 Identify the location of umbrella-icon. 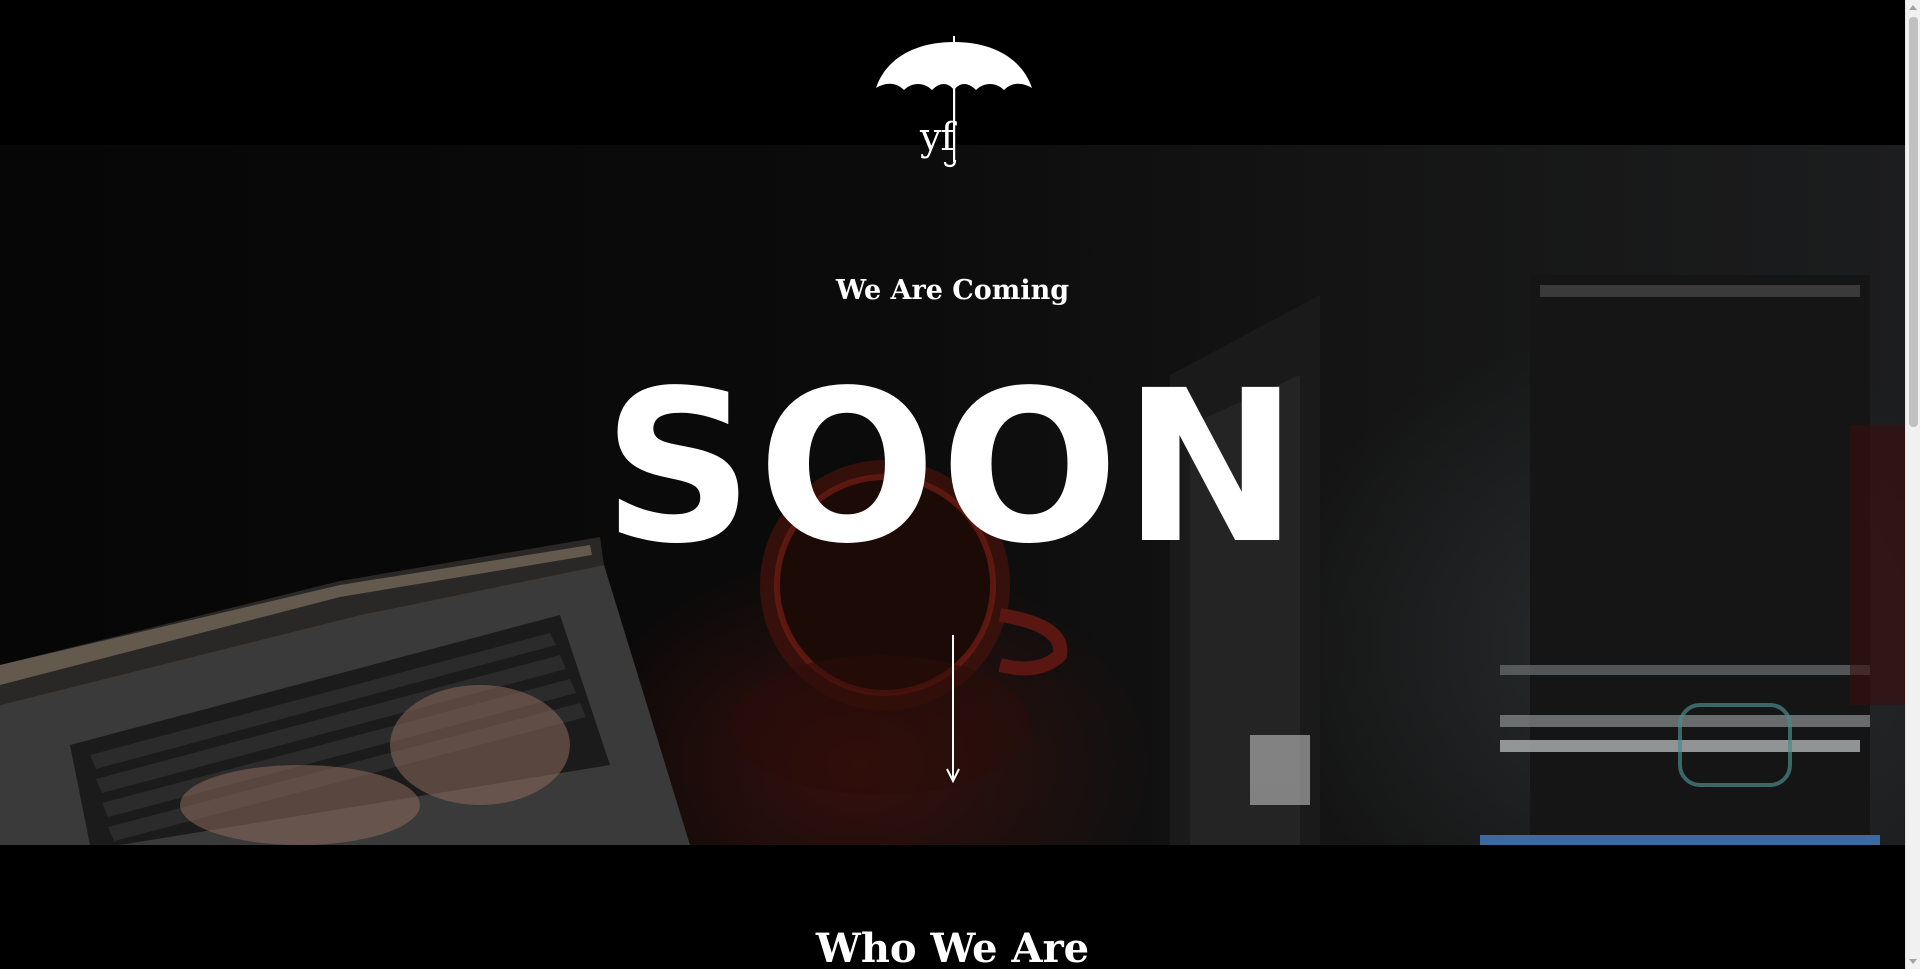
(954, 102).